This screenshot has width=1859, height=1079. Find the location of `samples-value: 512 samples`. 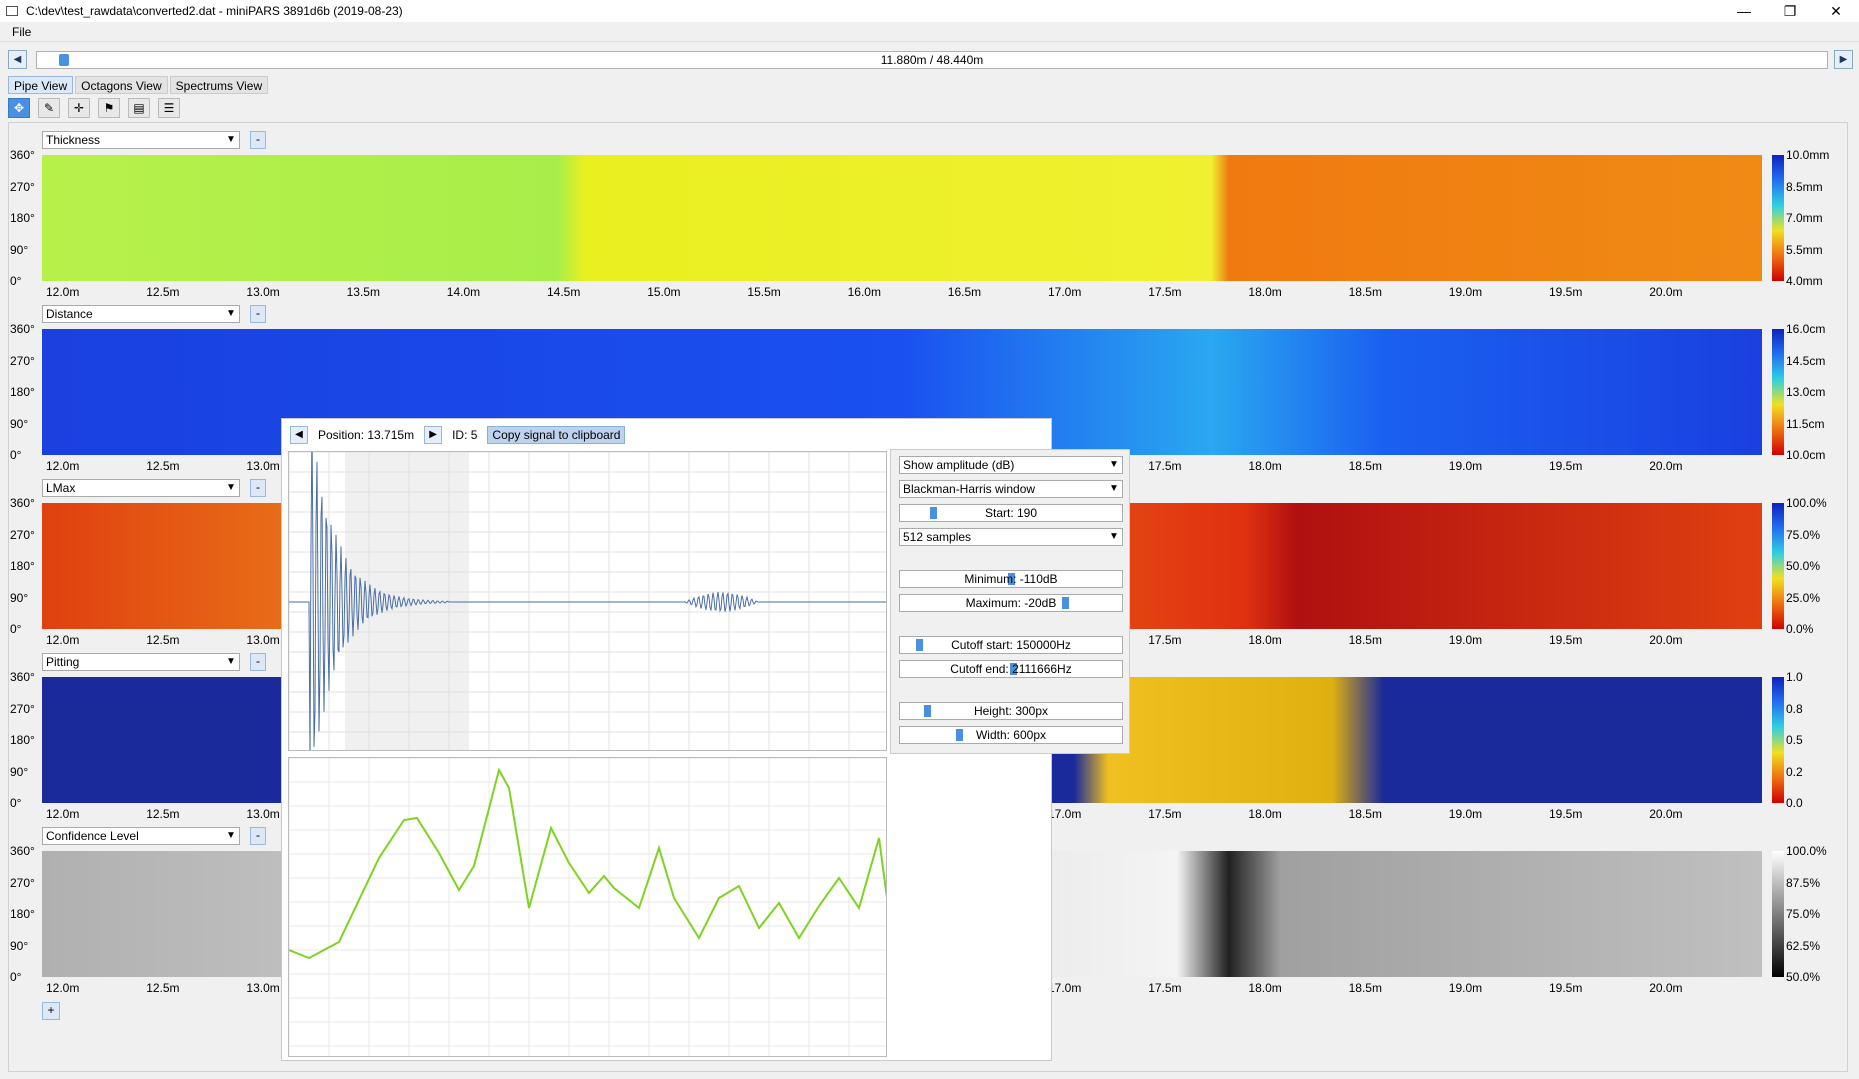

samples-value: 512 samples is located at coordinates (937, 537).